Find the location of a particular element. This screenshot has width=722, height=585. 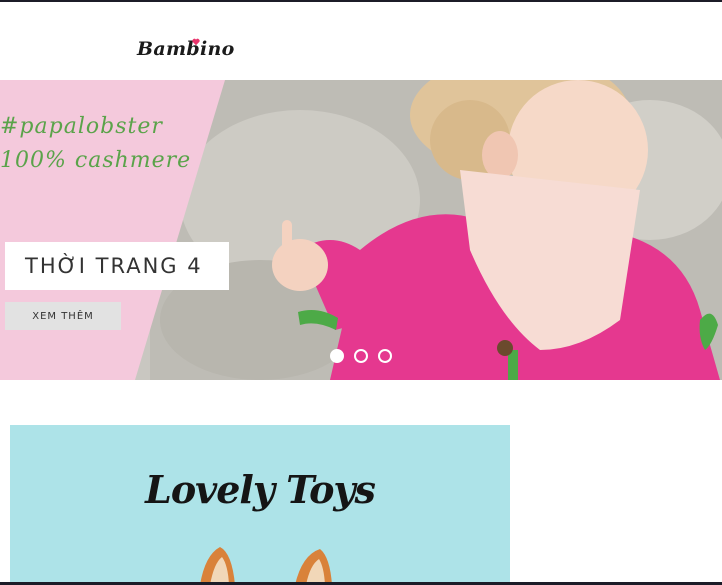

toy-fox-image is located at coordinates (266, 566).